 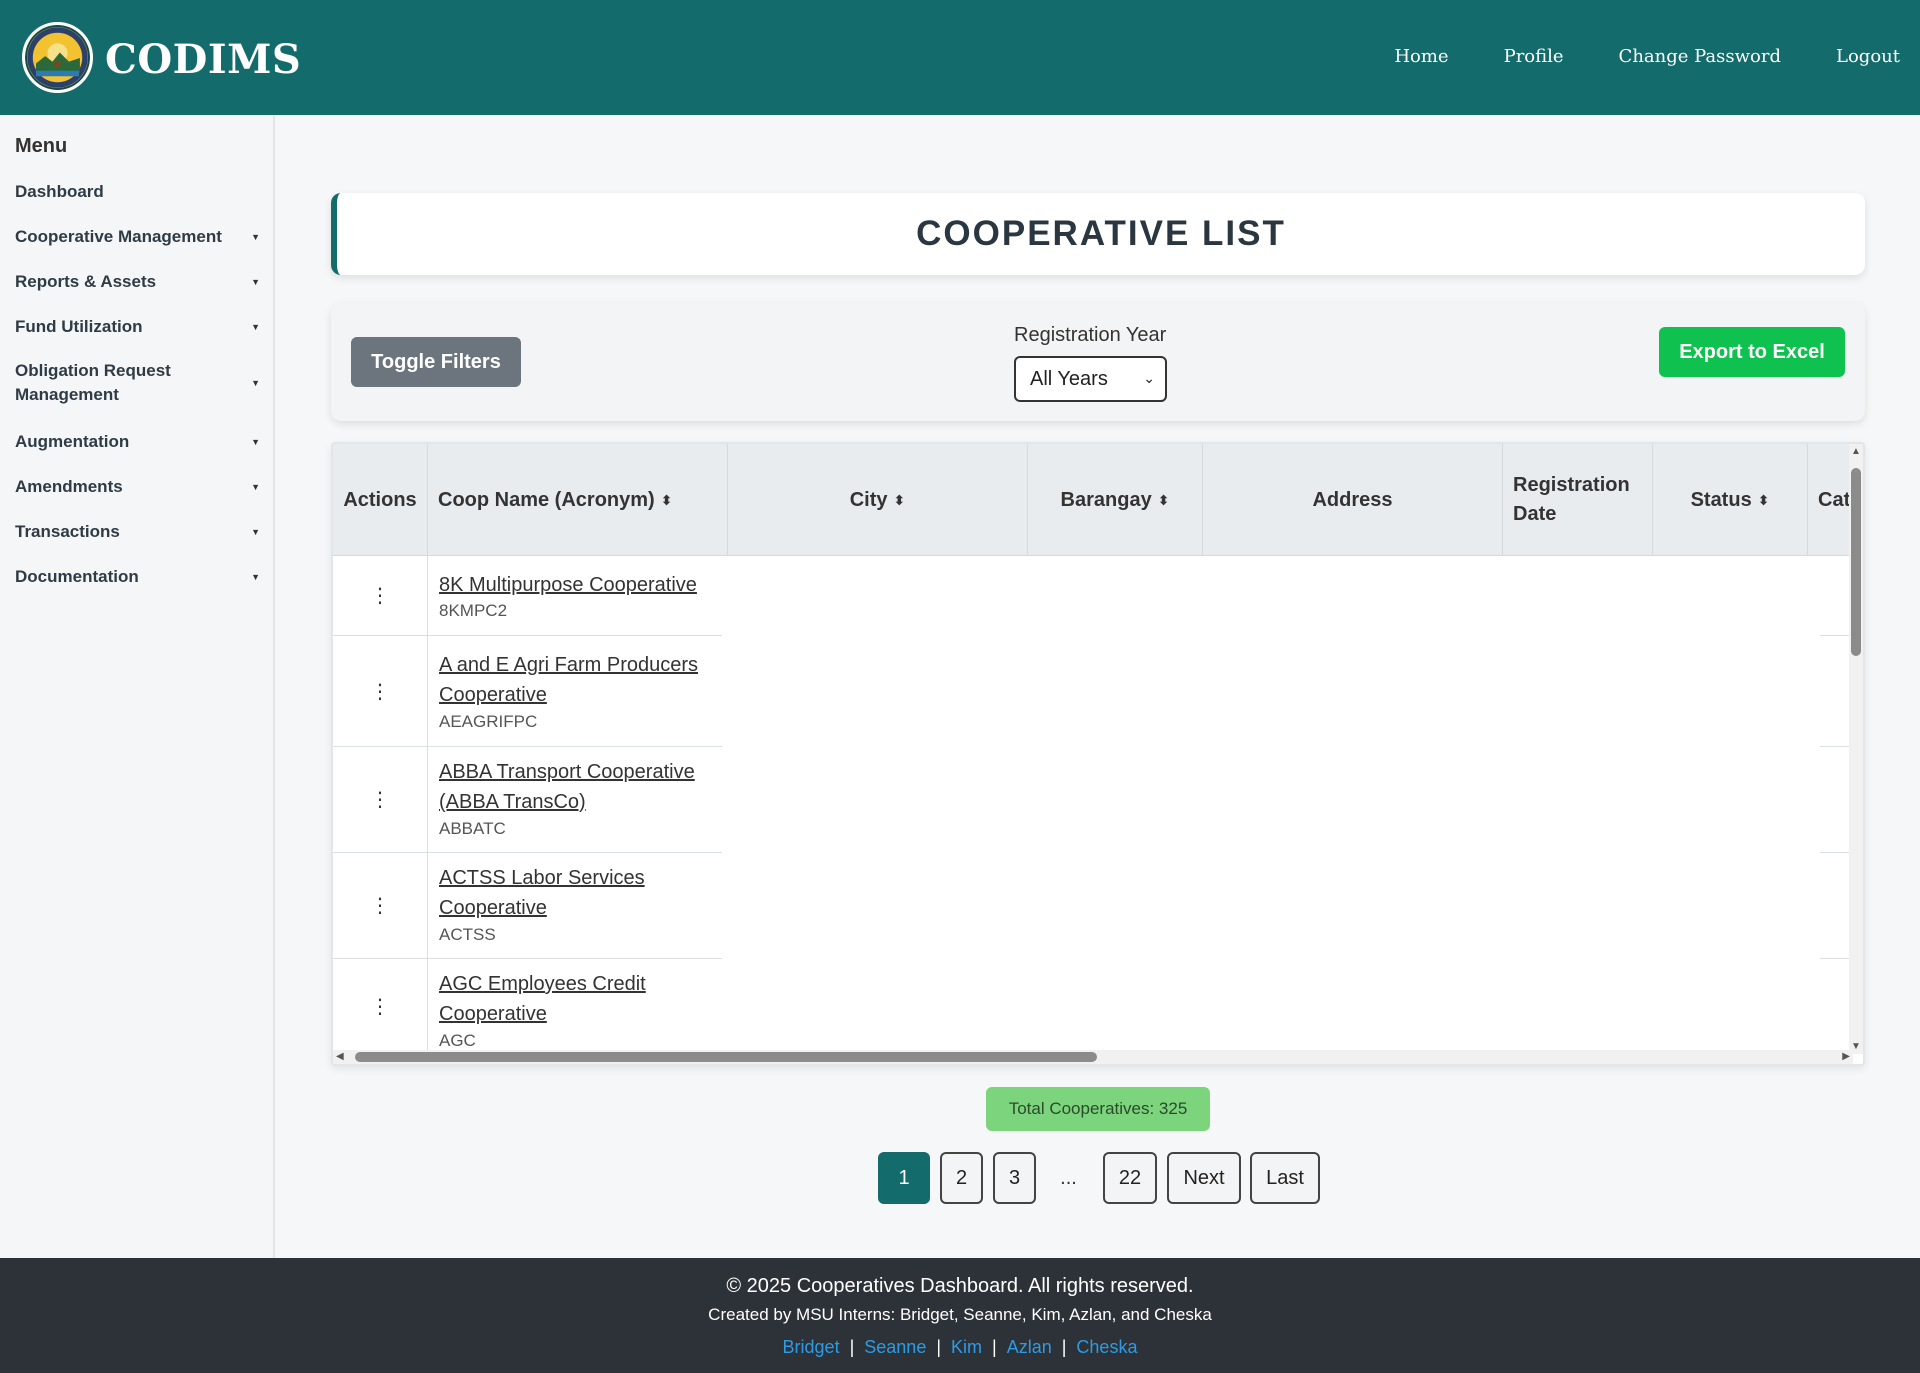 I want to click on header-coop-name: Coop Name (Acronym) ⬍, so click(x=578, y=500).